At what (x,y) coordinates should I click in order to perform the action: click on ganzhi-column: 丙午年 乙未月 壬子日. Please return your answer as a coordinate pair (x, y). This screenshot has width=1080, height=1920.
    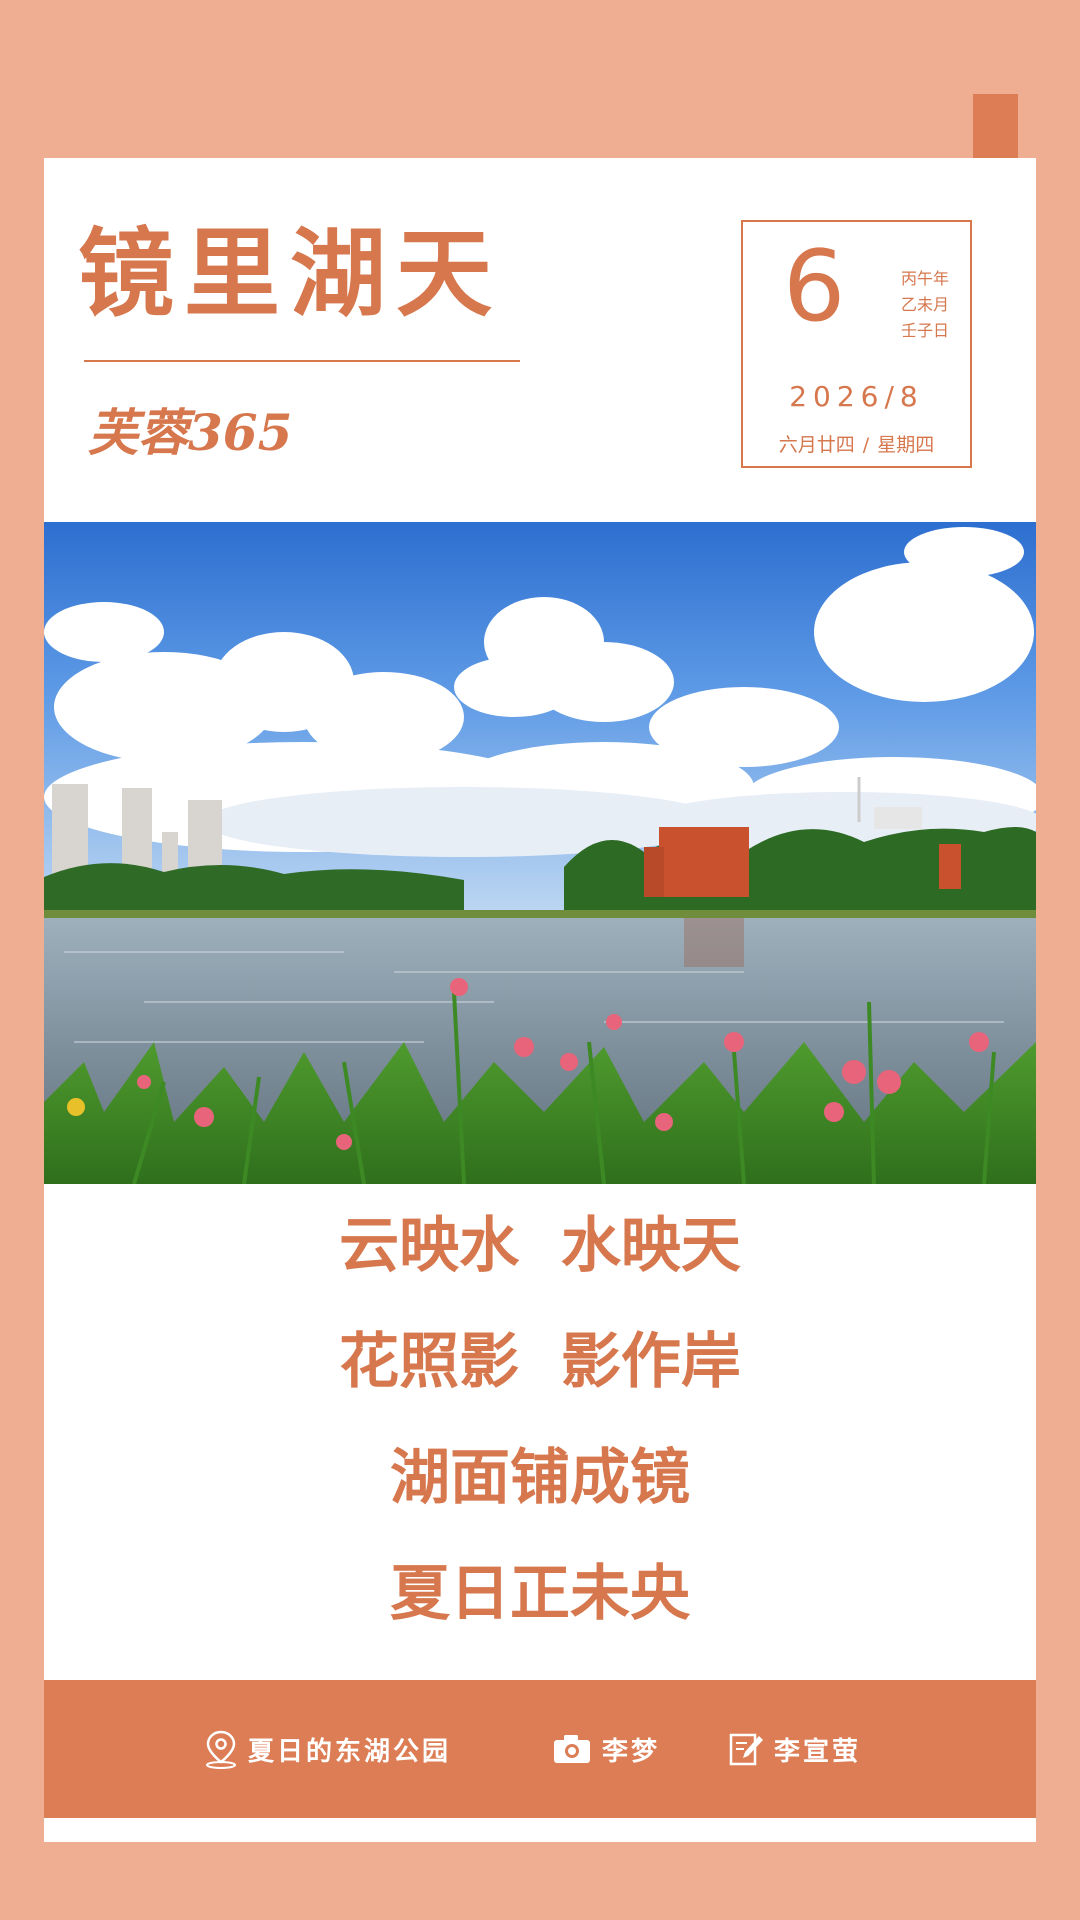
    Looking at the image, I should click on (925, 305).